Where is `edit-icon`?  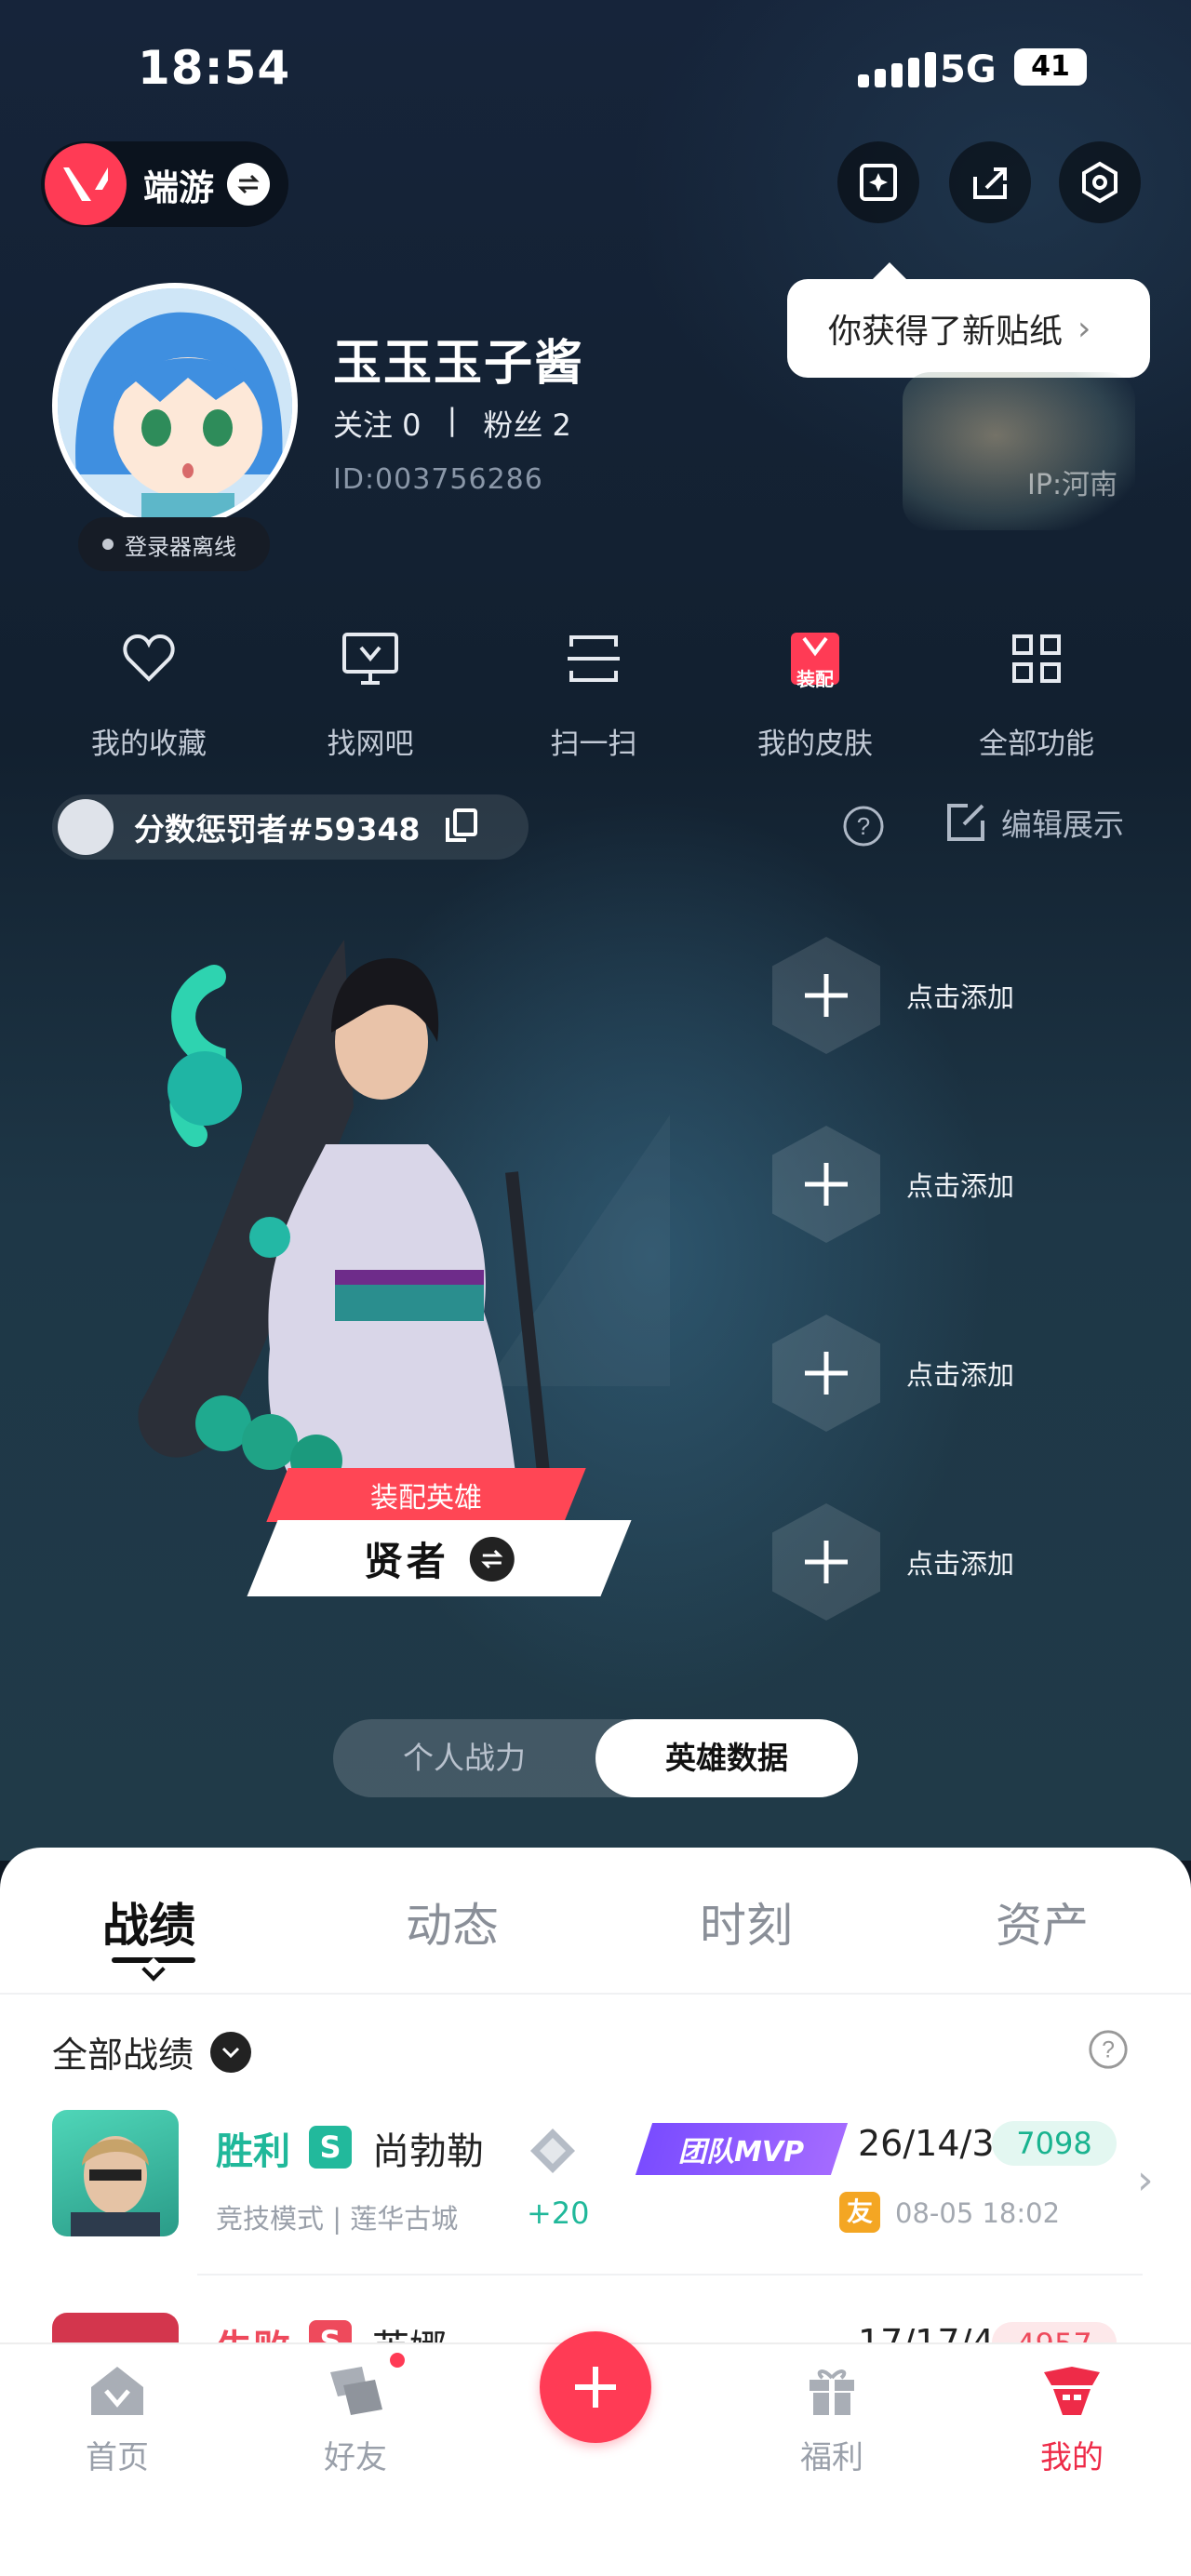
edit-icon is located at coordinates (965, 822).